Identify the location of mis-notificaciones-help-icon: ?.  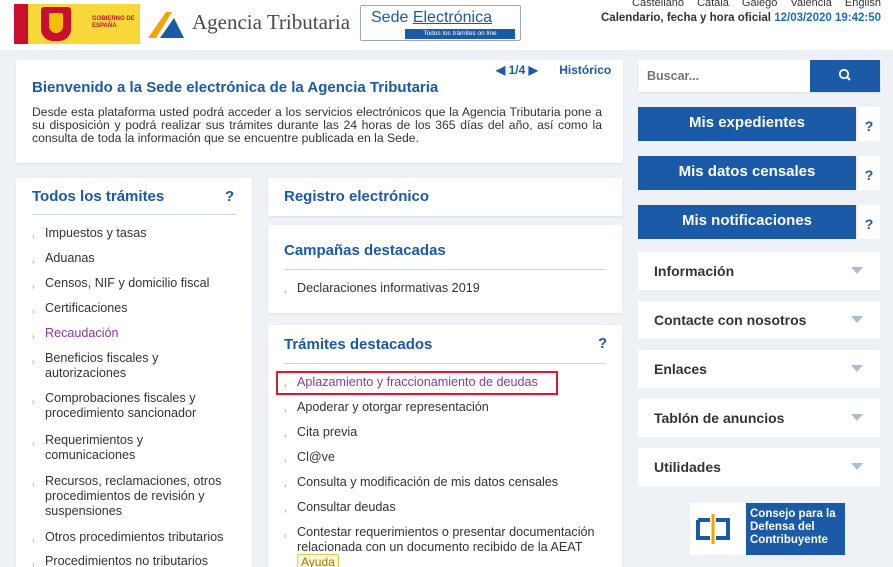
(869, 222).